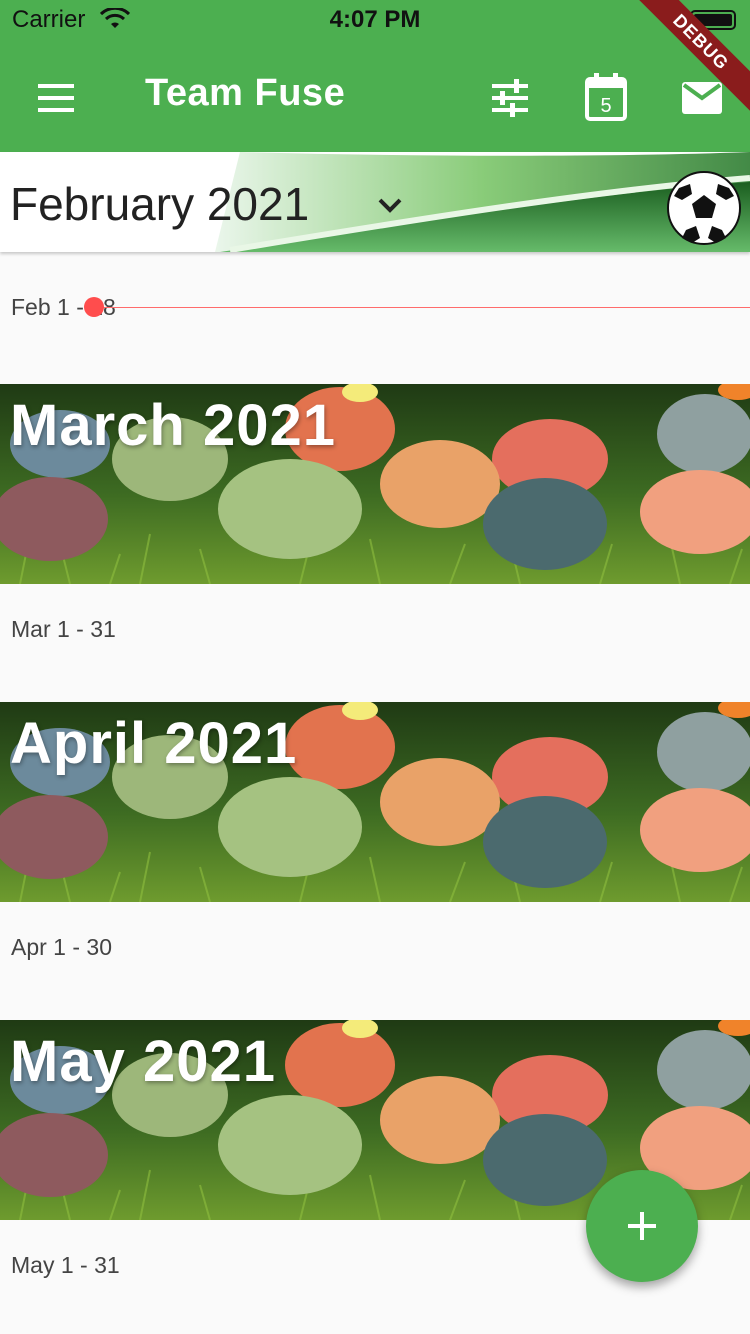 Image resolution: width=750 pixels, height=1334 pixels. Describe the element at coordinates (61, 947) in the screenshot. I see `month-range-april: Apr 1 - 30` at that location.